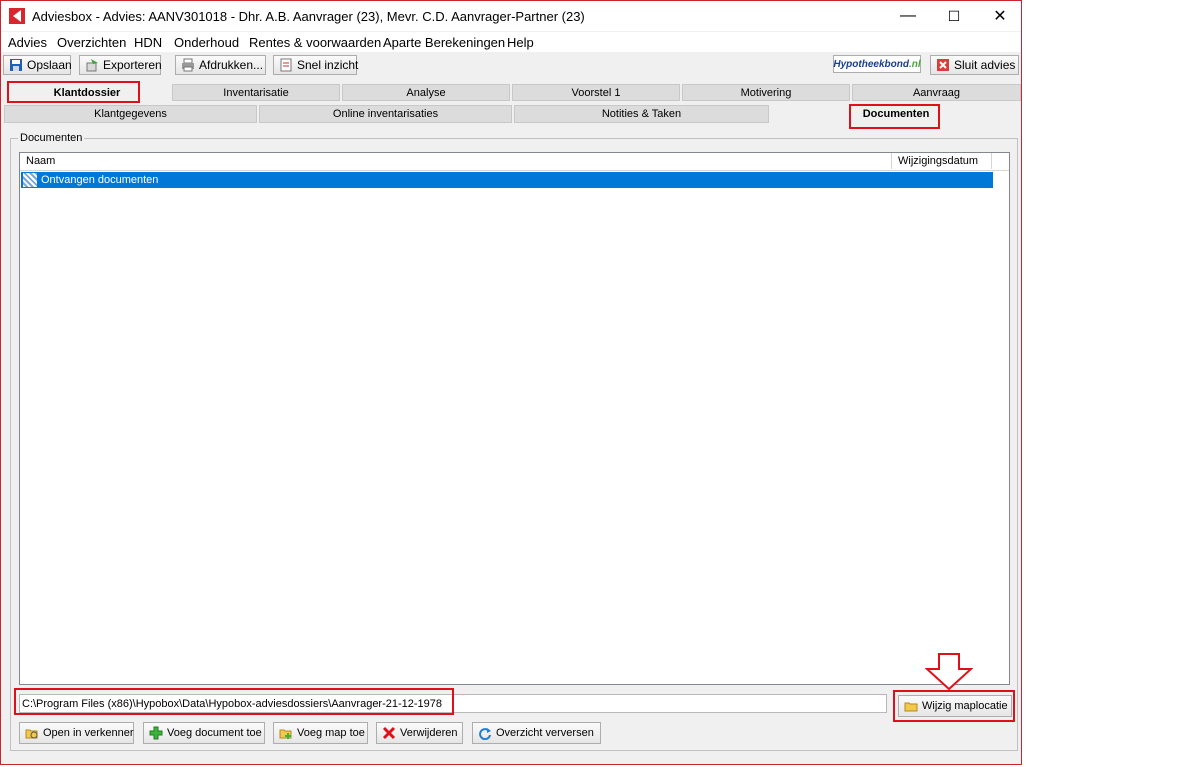  I want to click on snel-inzicht-button: Snel inzicht, so click(315, 65).